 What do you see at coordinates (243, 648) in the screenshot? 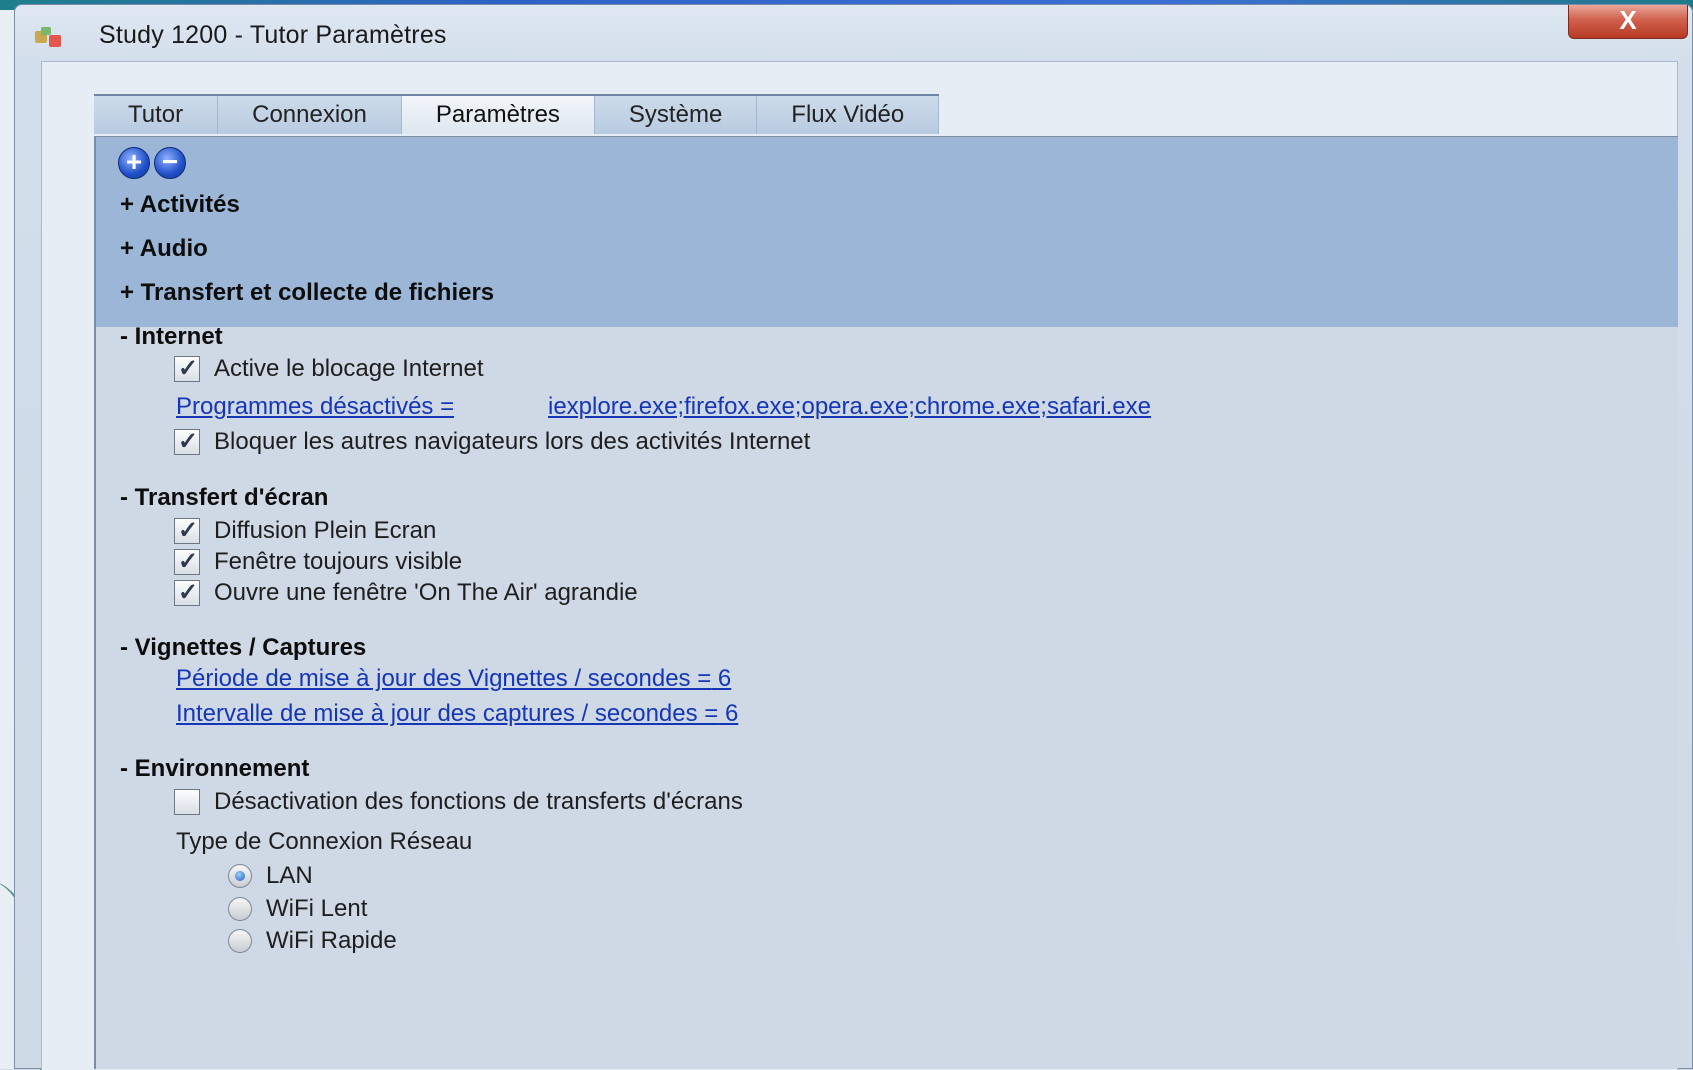
I see `section-vignettes: - Vignettes / Captures` at bounding box center [243, 648].